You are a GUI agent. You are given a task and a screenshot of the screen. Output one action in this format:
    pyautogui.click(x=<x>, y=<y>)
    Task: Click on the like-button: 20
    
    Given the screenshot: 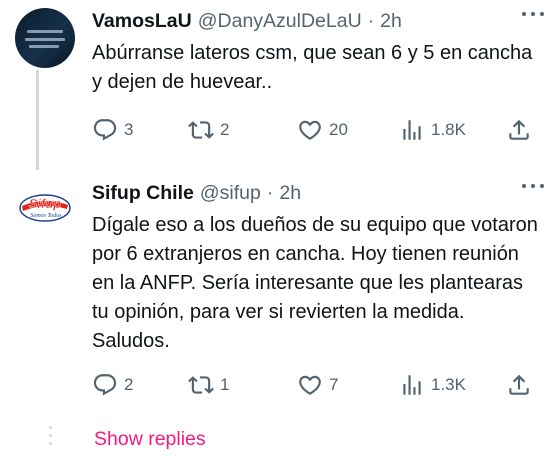 What is the action you would take?
    pyautogui.click(x=322, y=130)
    